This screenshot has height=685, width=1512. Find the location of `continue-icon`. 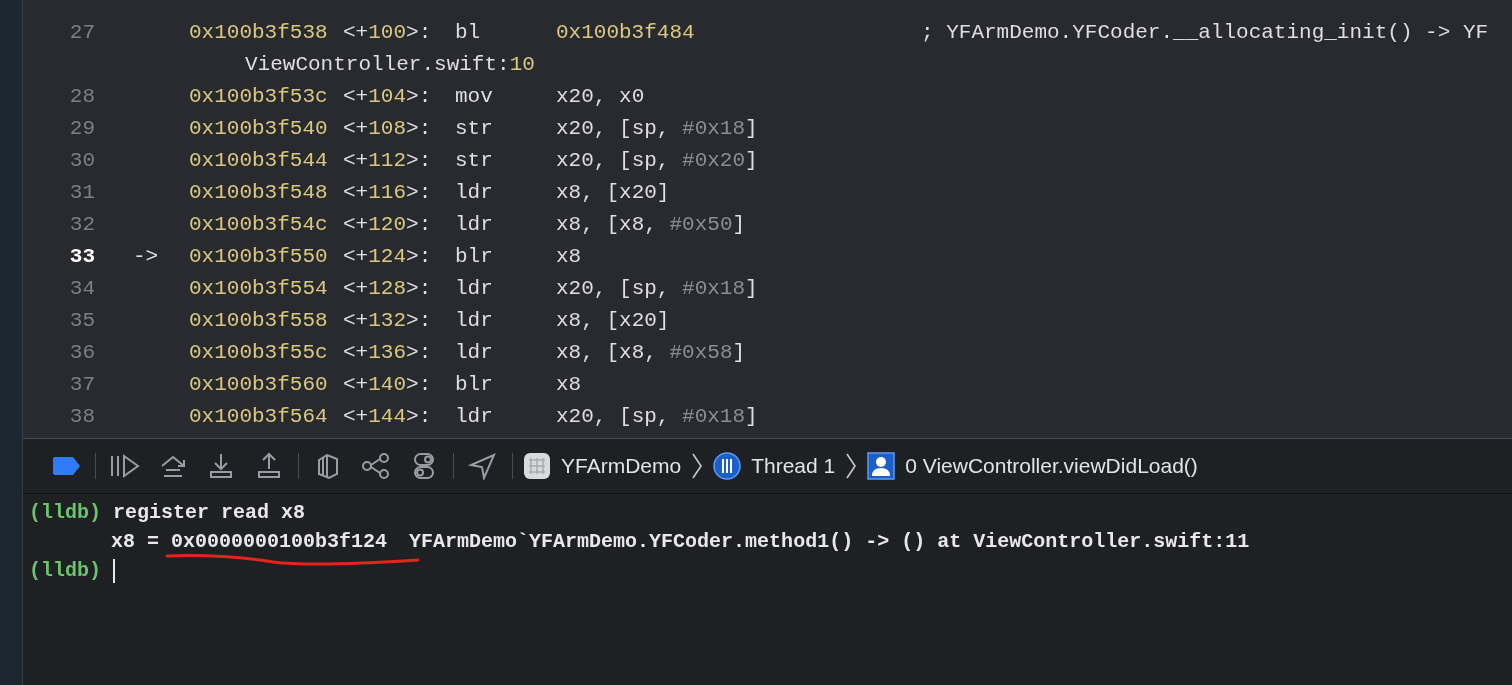

continue-icon is located at coordinates (125, 466).